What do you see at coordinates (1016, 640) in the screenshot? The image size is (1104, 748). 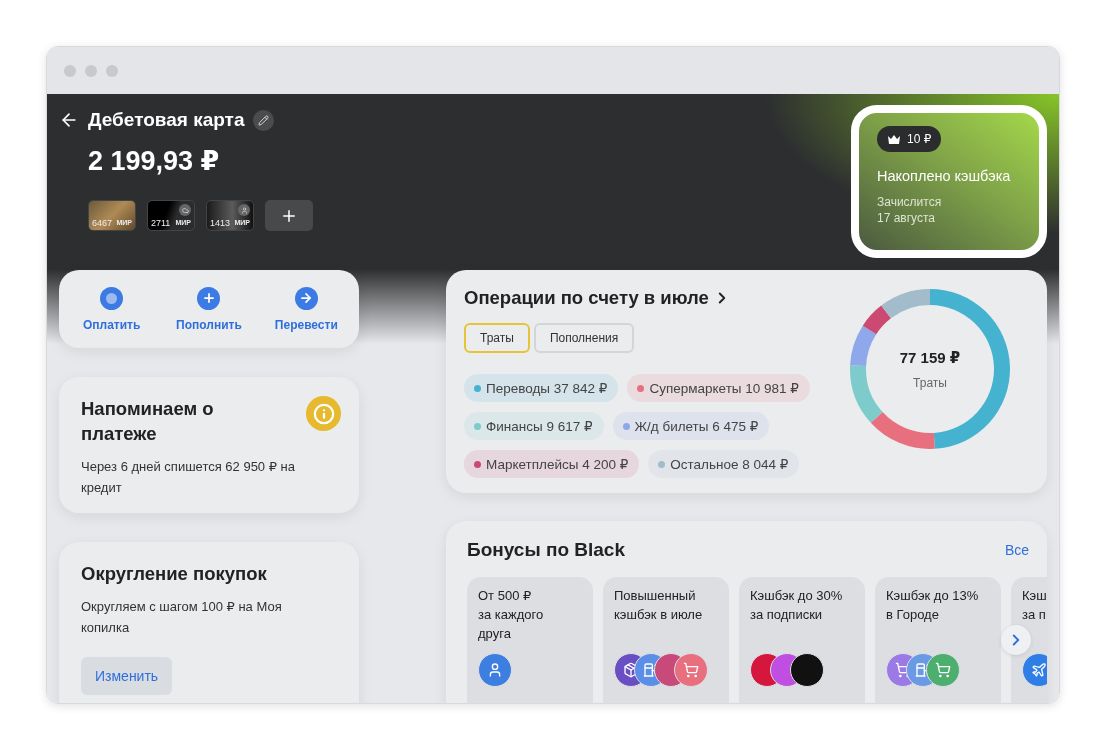 I see `next-button` at bounding box center [1016, 640].